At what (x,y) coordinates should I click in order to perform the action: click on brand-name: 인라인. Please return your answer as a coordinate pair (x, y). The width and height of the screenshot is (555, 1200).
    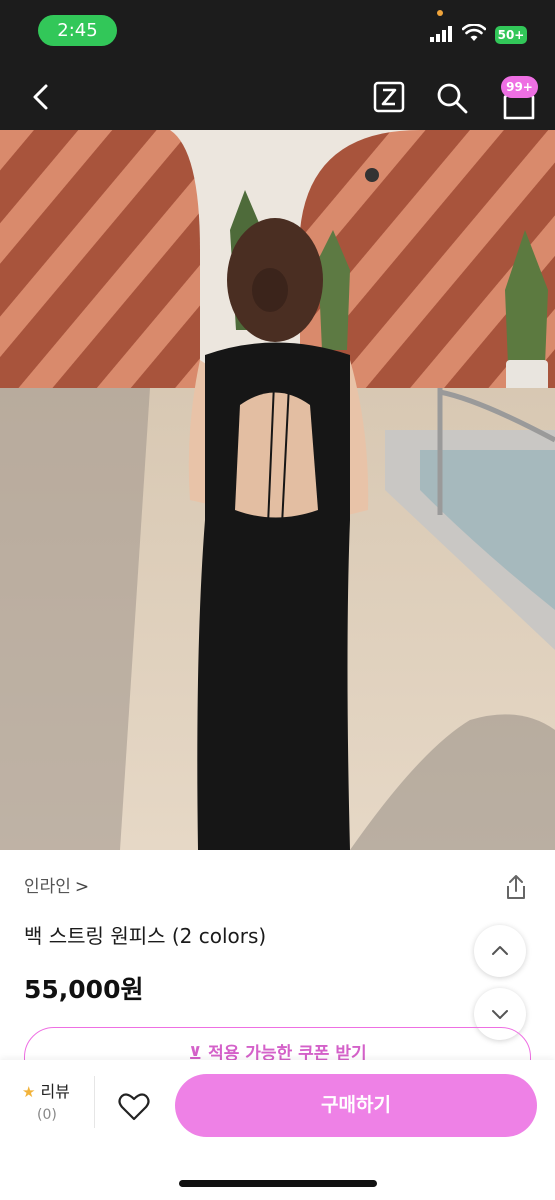
    Looking at the image, I should click on (47, 887).